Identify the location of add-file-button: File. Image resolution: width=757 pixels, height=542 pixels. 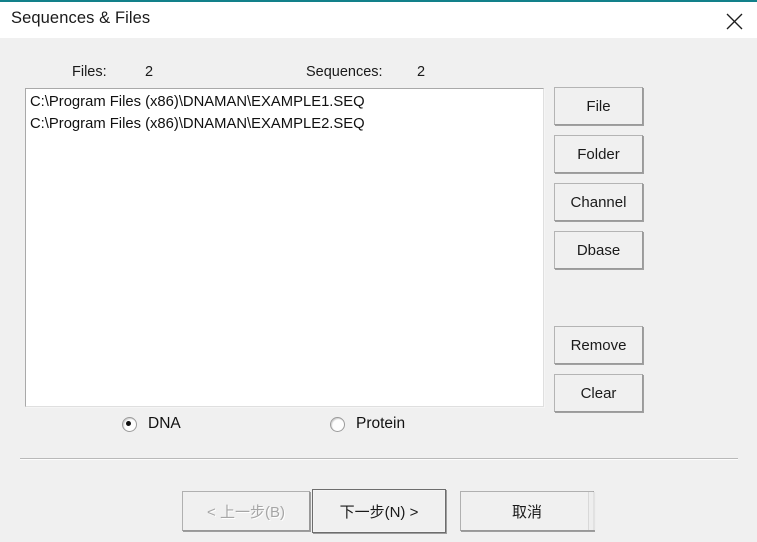
(598, 106).